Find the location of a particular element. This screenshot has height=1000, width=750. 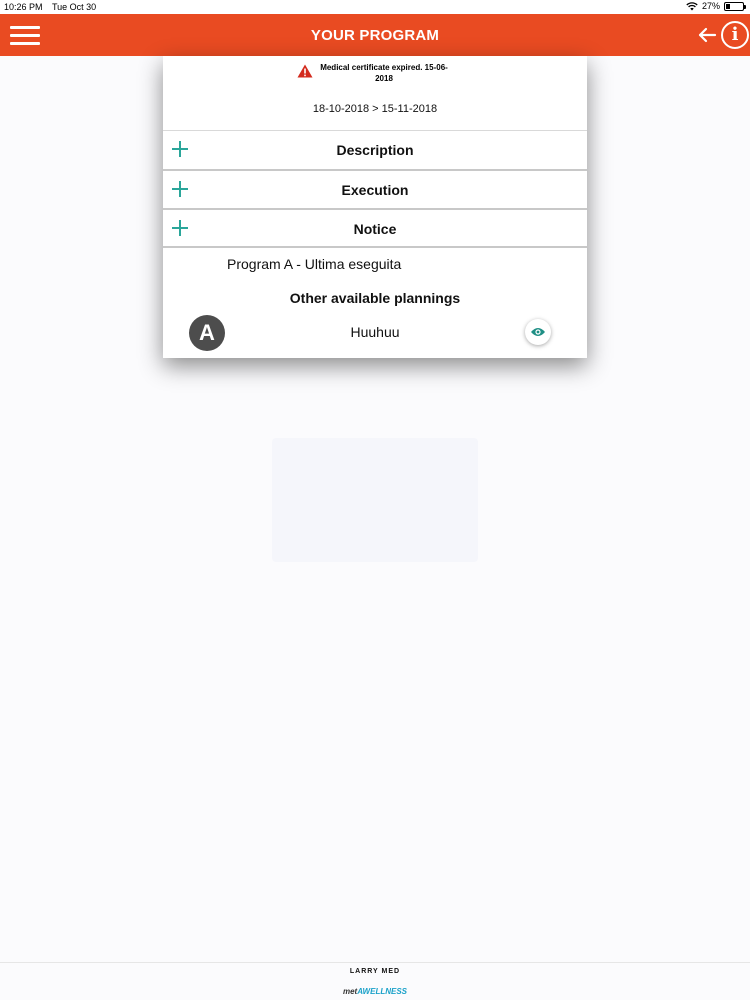

status-date: Tue Oct 30 is located at coordinates (74, 7).